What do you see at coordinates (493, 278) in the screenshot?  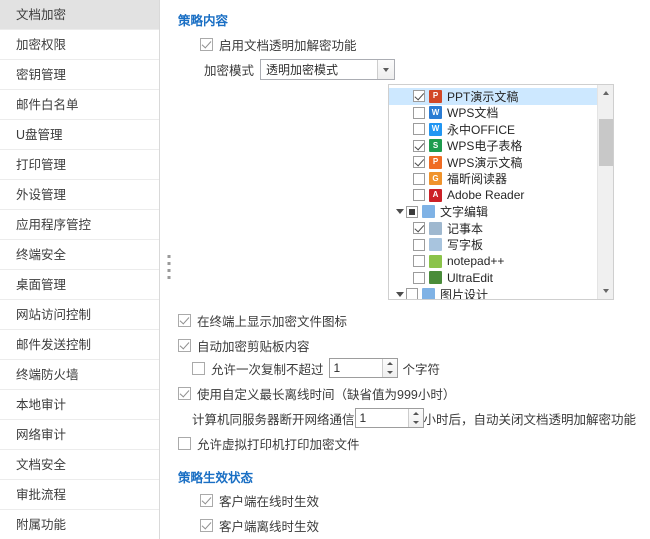 I see `tree-row: UltraEdit` at bounding box center [493, 278].